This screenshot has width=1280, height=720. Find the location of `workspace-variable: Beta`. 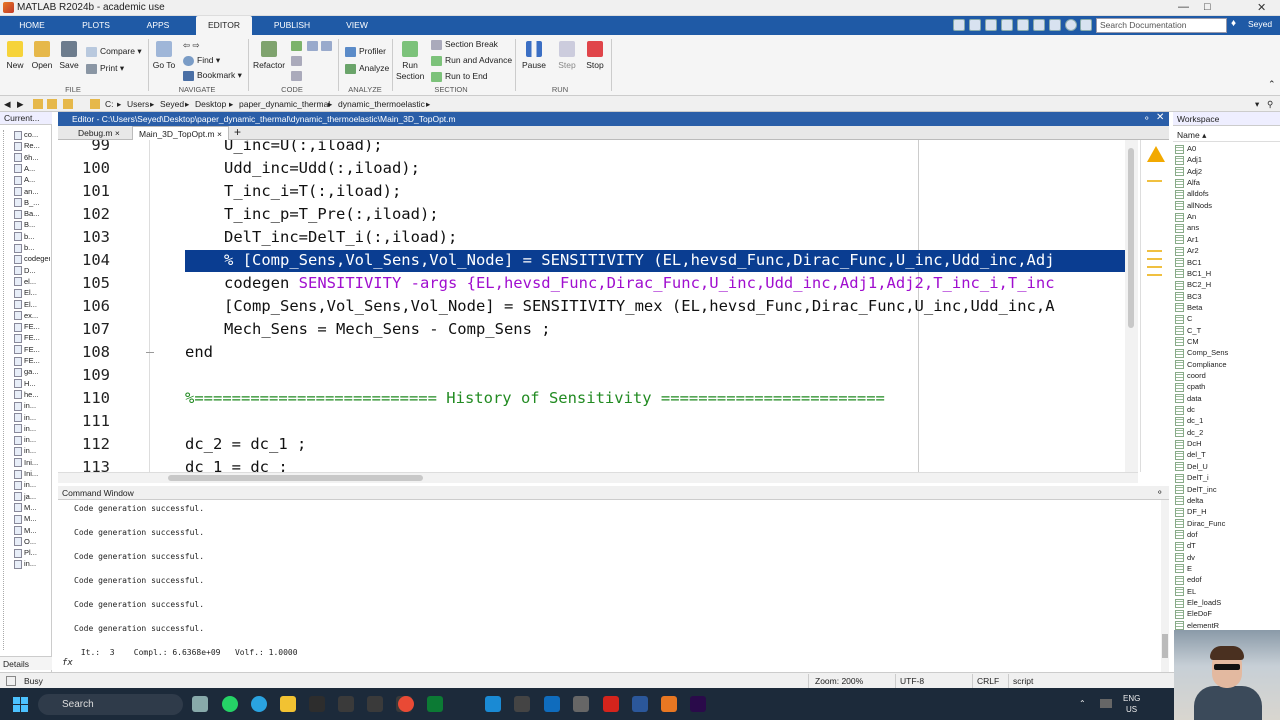

workspace-variable: Beta is located at coordinates (1188, 308).